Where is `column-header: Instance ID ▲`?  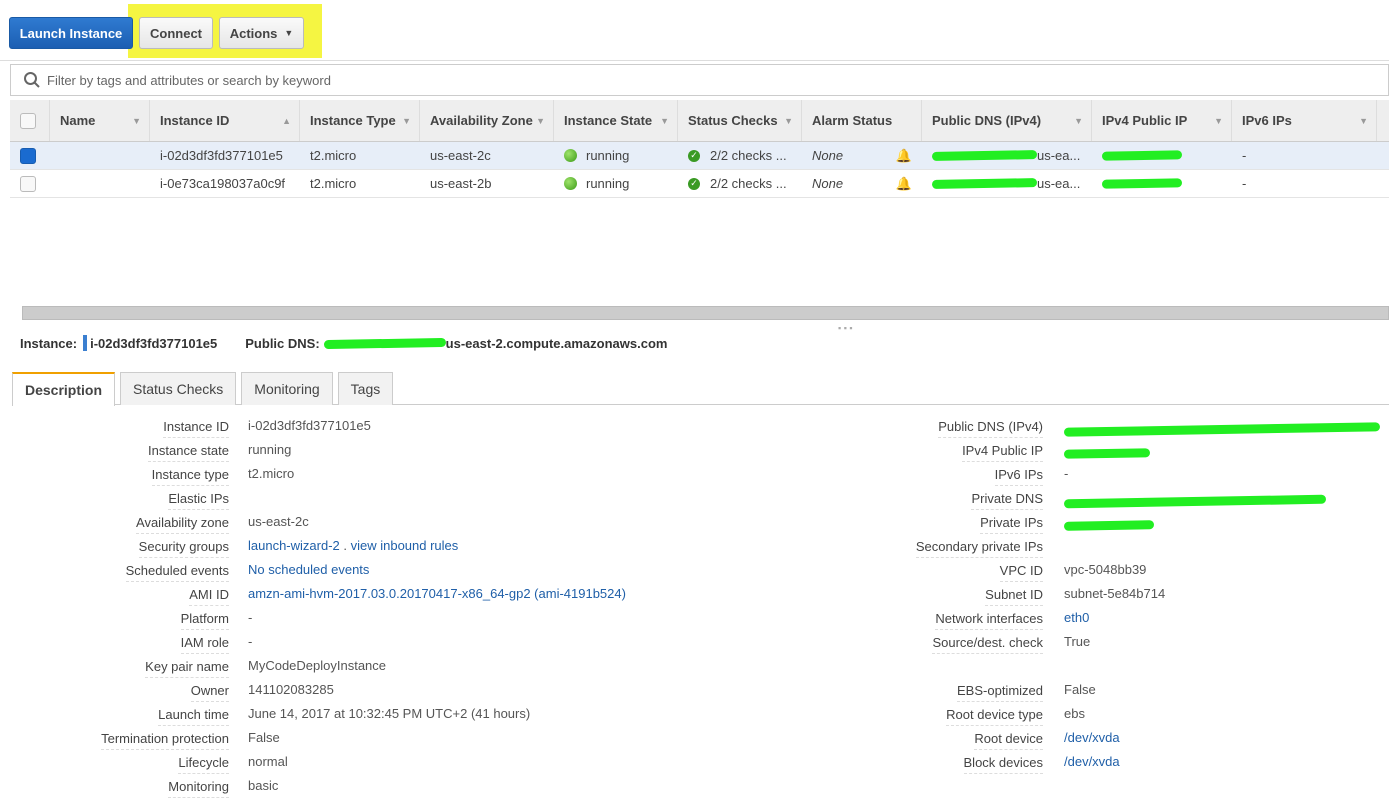 column-header: Instance ID ▲ is located at coordinates (225, 120).